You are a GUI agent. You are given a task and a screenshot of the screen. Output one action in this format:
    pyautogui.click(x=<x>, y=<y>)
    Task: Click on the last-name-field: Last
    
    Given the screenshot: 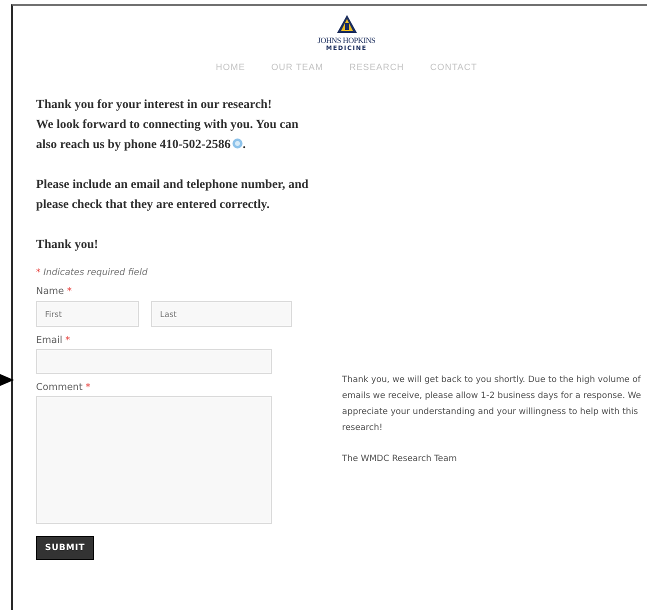 What is the action you would take?
    pyautogui.click(x=221, y=314)
    